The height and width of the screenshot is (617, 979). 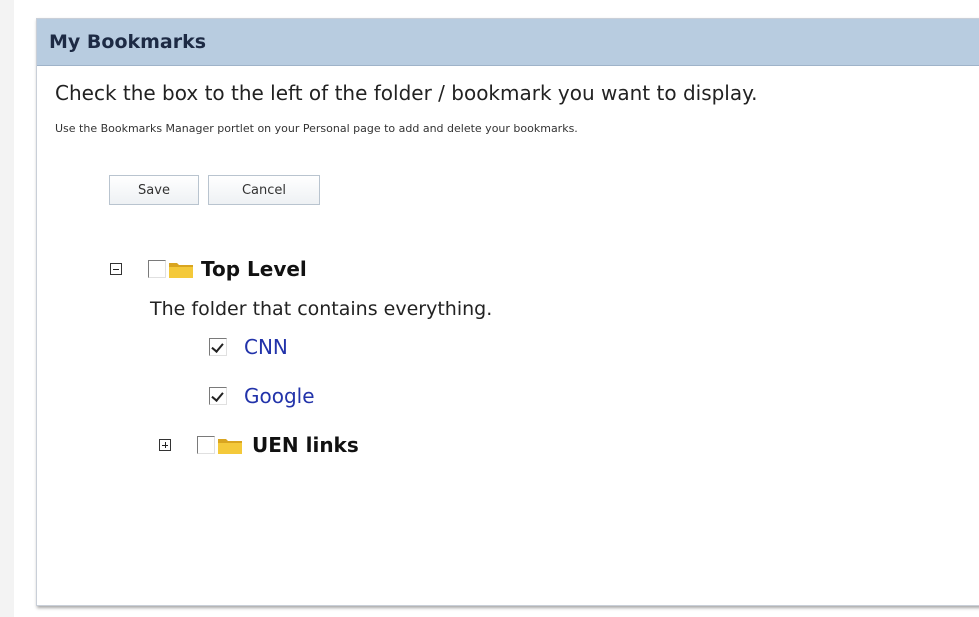 I want to click on tree-row-bookmark: Google, so click(x=262, y=396).